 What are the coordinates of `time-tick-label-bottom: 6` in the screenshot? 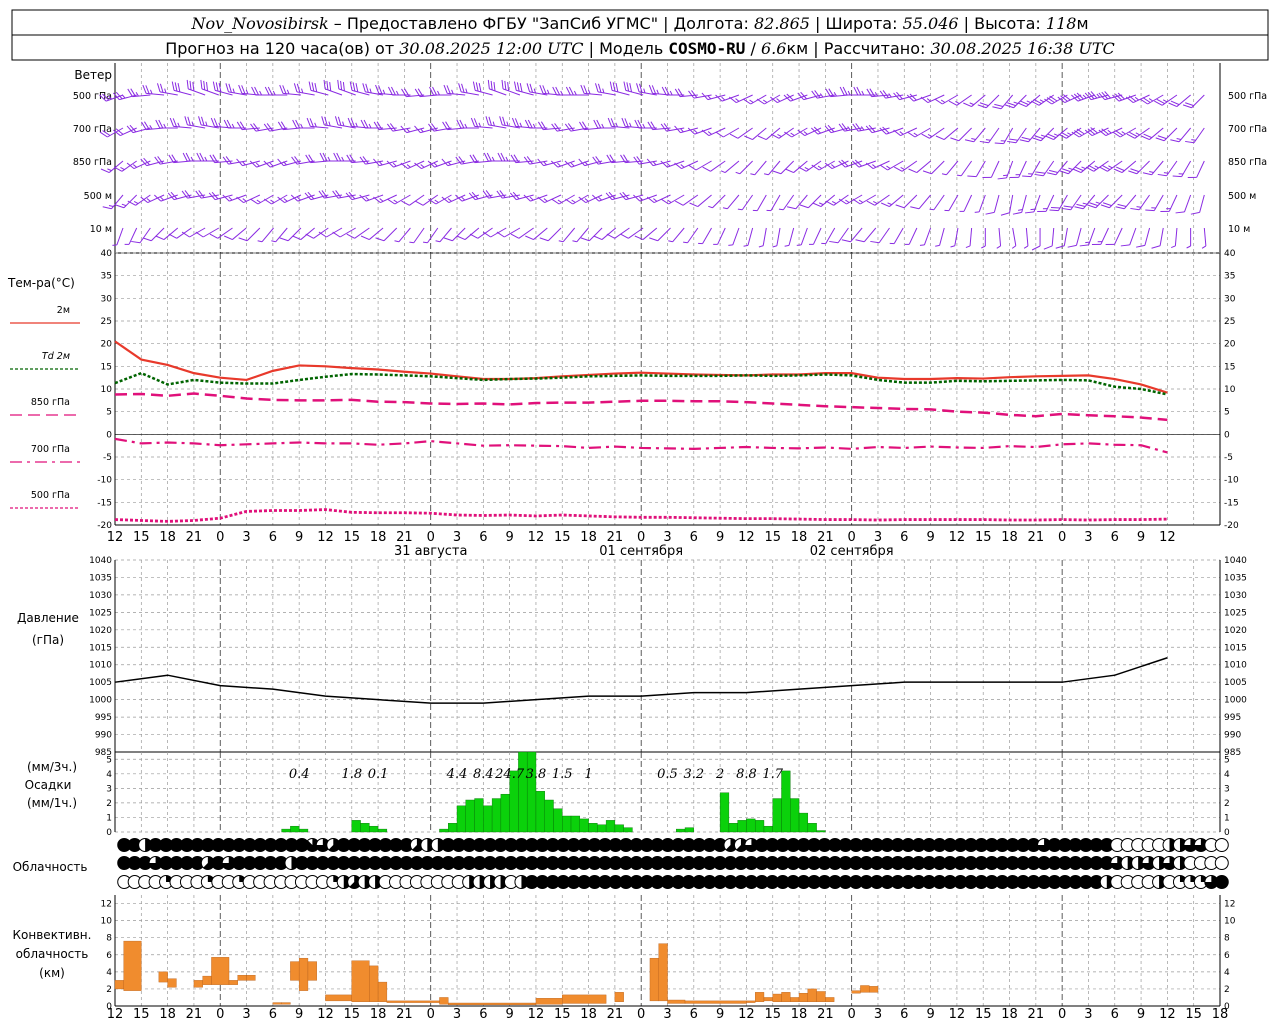 It's located at (1115, 1014).